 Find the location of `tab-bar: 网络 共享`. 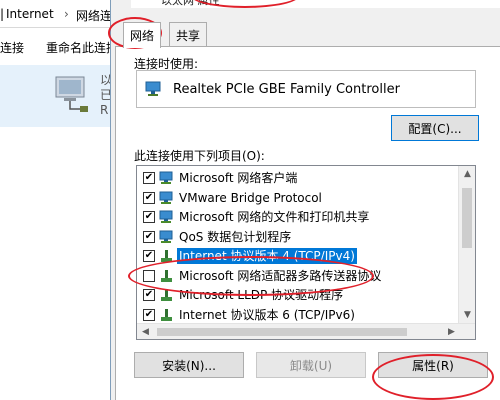

tab-bar: 网络 共享 is located at coordinates (305, 35).